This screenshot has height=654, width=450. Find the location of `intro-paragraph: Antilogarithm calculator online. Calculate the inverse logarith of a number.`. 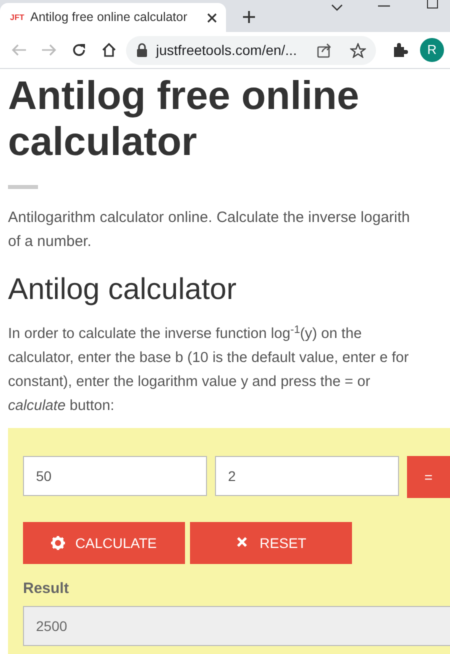

intro-paragraph: Antilogarithm calculator online. Calculate the inverse logarith of a number. is located at coordinates (209, 230).